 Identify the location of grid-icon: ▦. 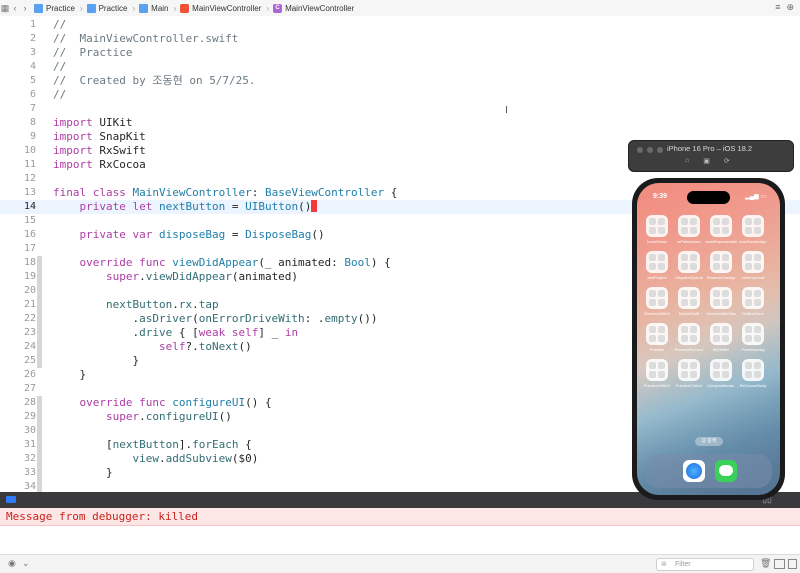
(5, 8).